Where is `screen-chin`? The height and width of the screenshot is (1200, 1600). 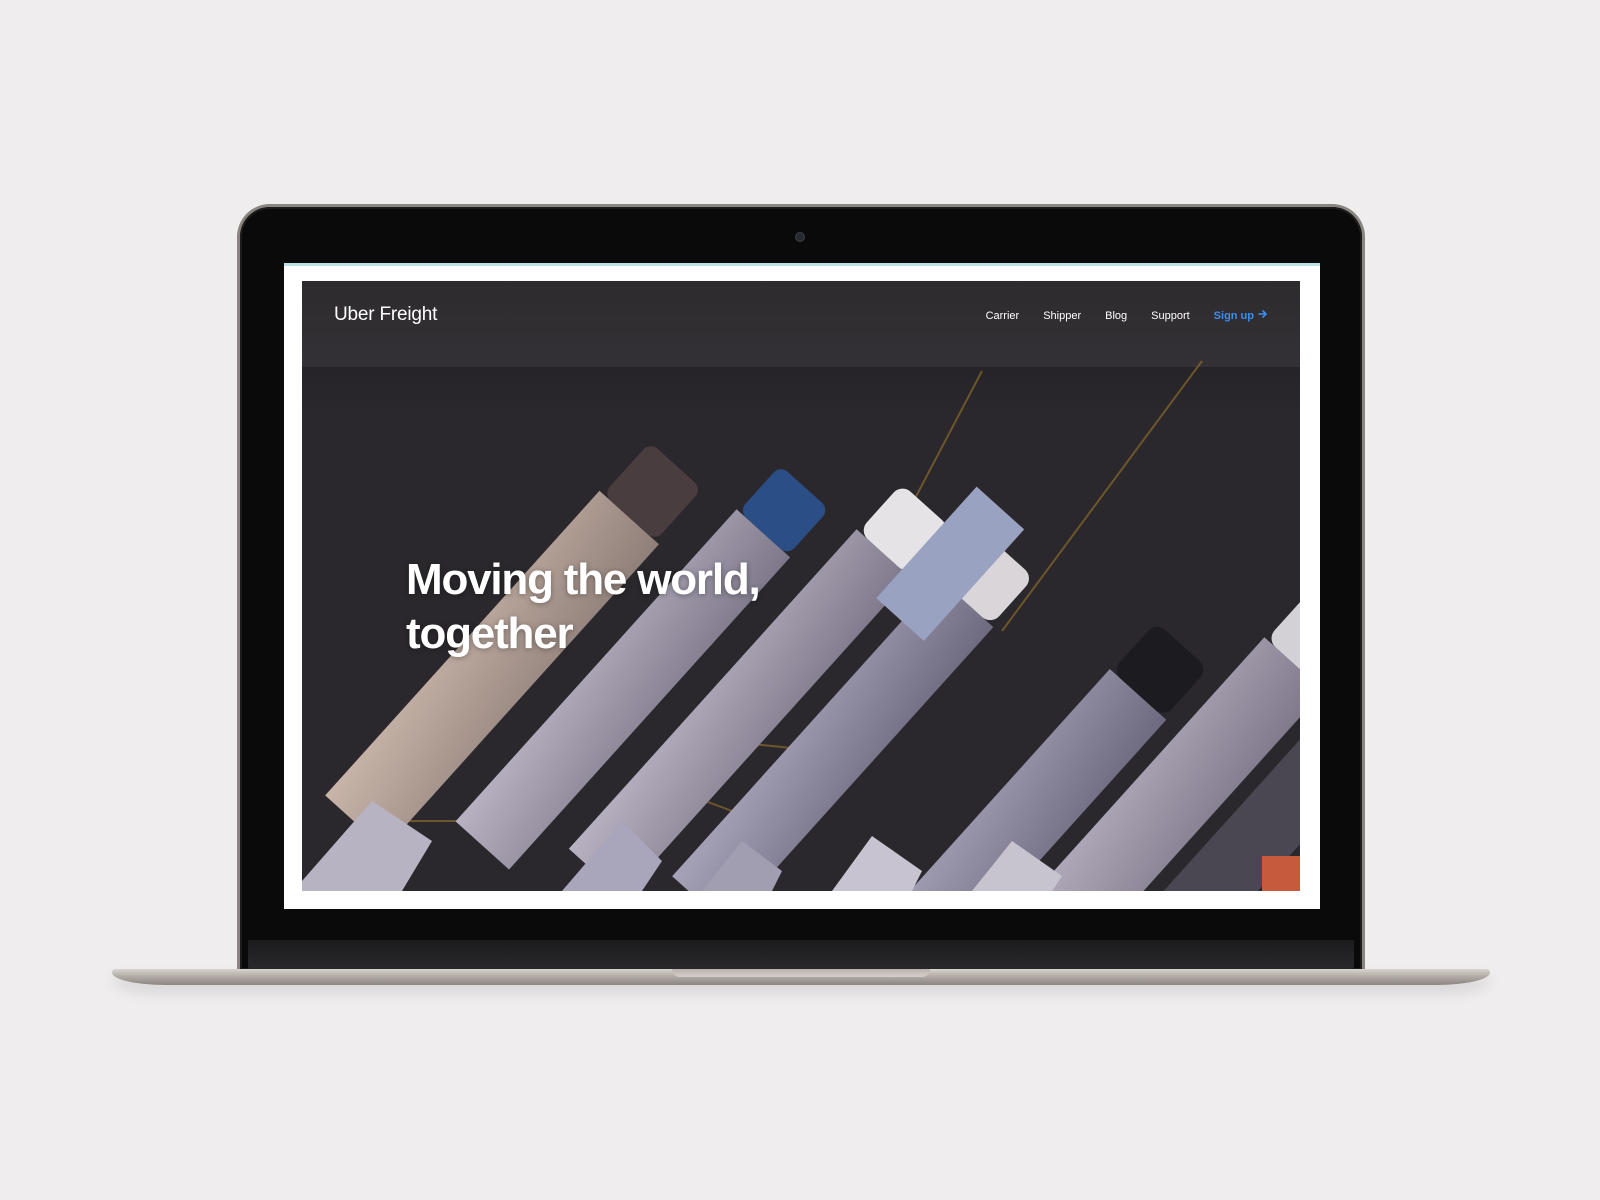
screen-chin is located at coordinates (801, 955).